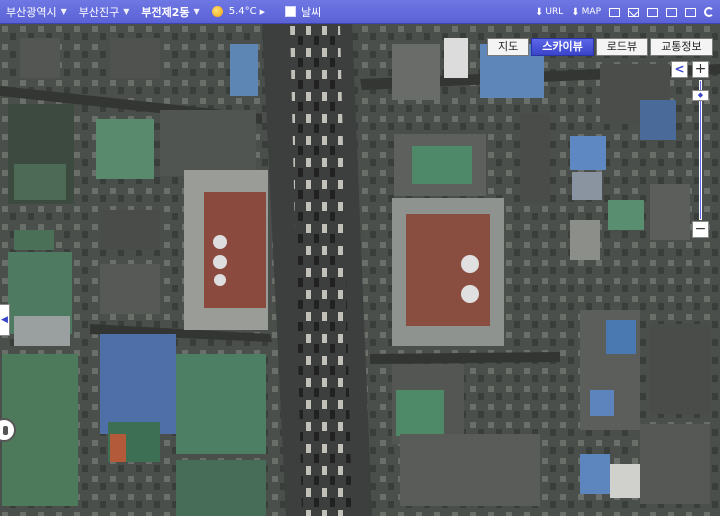  Describe the element at coordinates (165, 12) in the screenshot. I see `breadcrumb-dong-label: 부전제2동` at that location.